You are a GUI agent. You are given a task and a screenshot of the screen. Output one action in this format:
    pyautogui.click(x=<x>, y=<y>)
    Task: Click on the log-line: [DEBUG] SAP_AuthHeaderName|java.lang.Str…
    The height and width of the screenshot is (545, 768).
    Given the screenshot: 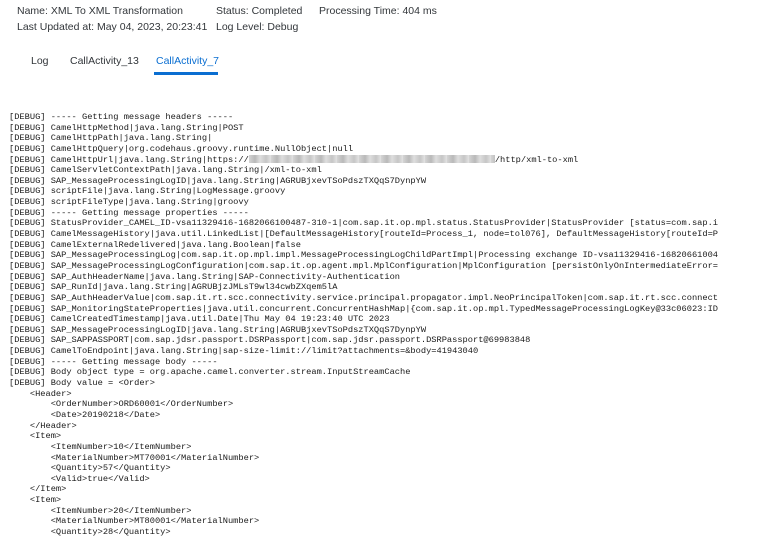 What is the action you would take?
    pyautogui.click(x=205, y=276)
    